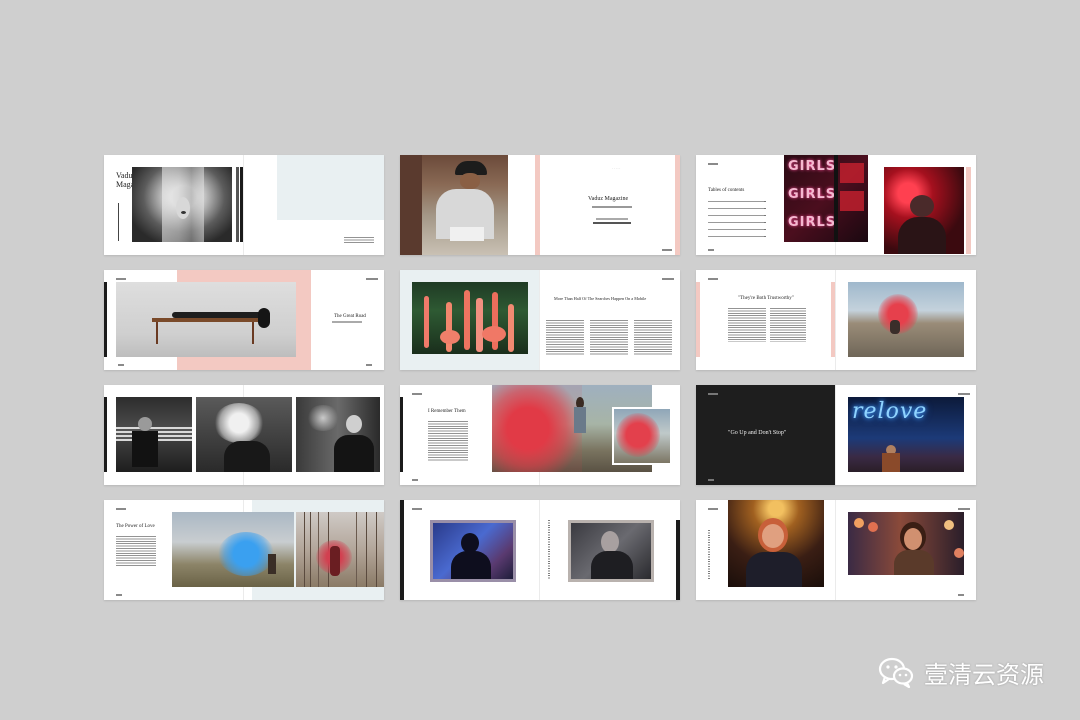 The image size is (1080, 720). I want to click on caption-text-block, so click(359, 240).